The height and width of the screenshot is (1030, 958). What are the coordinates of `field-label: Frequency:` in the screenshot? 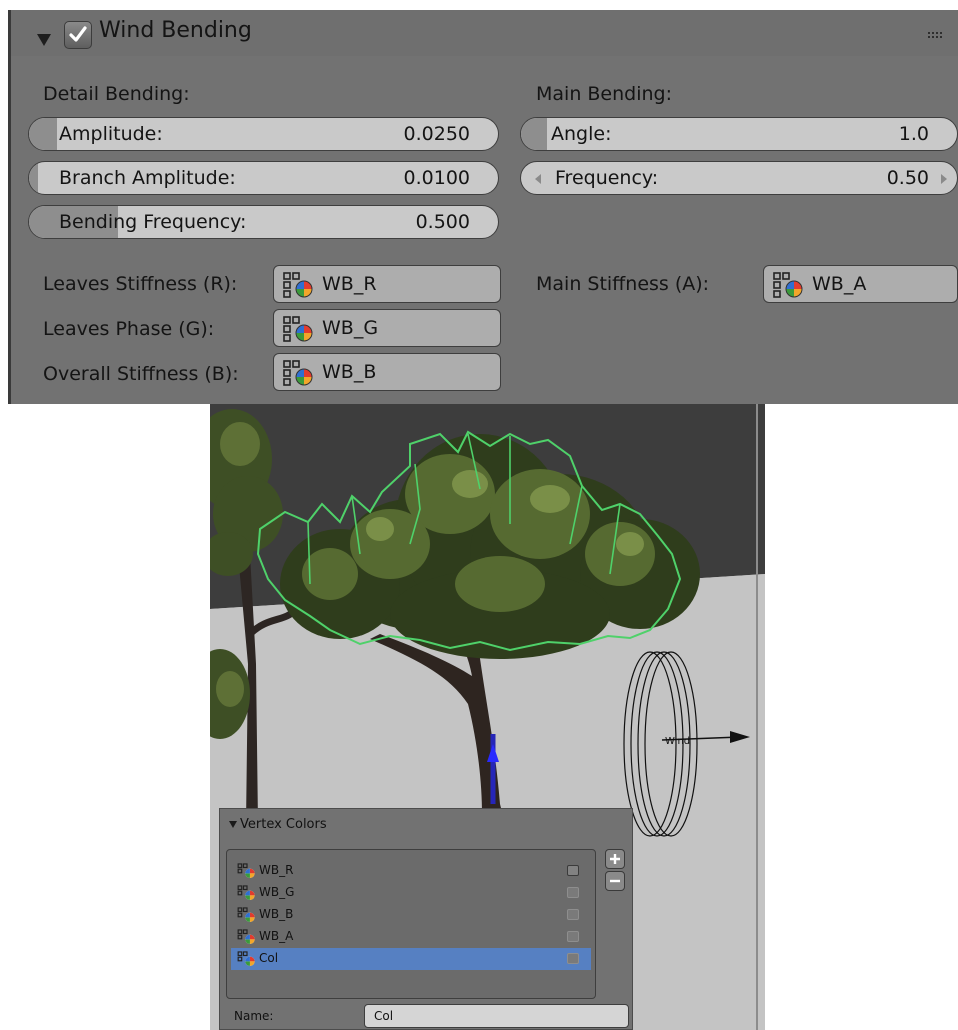 It's located at (607, 178).